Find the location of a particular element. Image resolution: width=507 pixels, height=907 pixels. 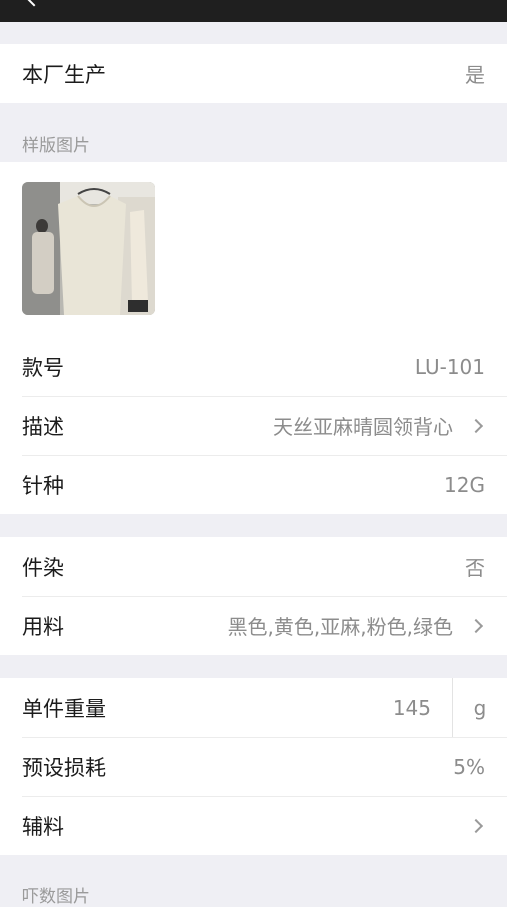

piece-dye-label: 件染 is located at coordinates (43, 567).